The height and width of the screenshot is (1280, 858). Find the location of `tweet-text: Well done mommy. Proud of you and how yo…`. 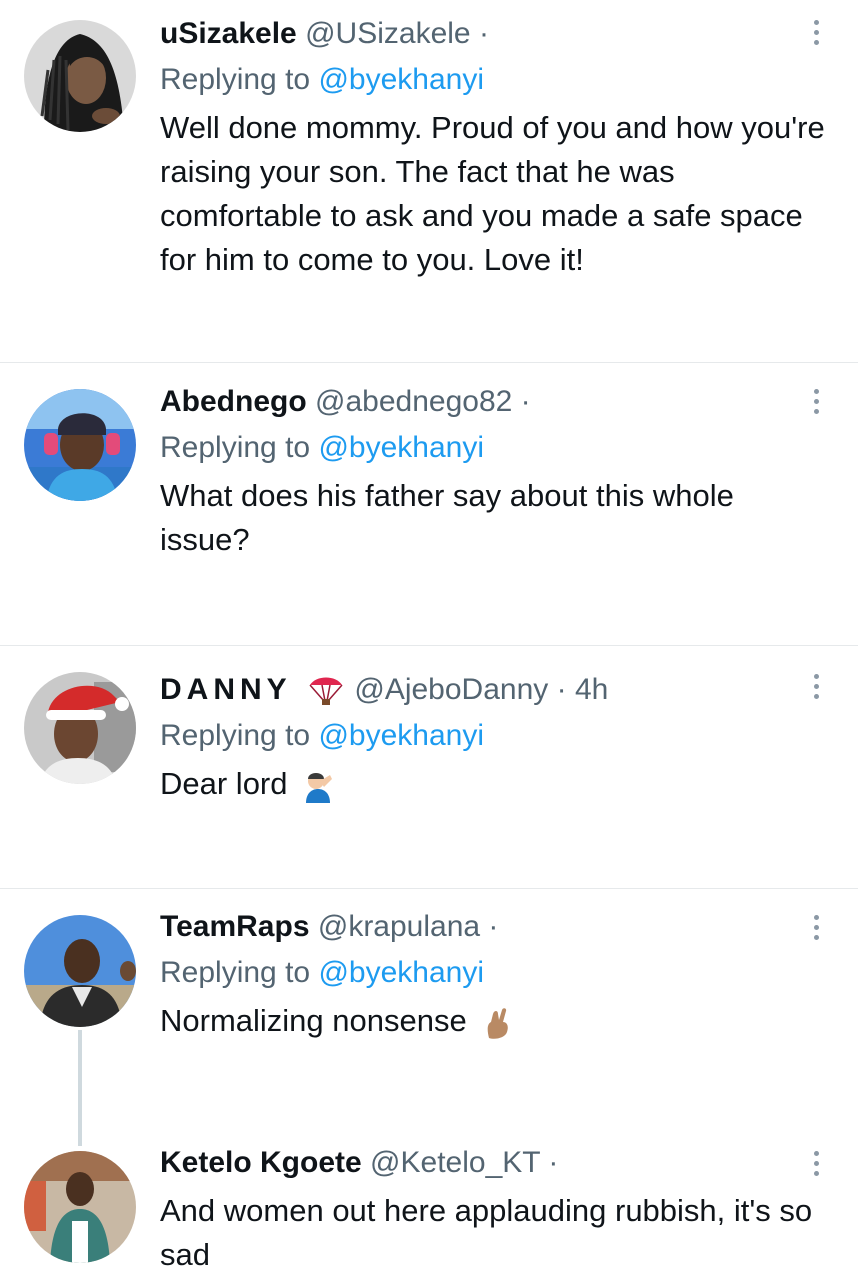

tweet-text: Well done mommy. Proud of you and how yo… is located at coordinates (492, 193).